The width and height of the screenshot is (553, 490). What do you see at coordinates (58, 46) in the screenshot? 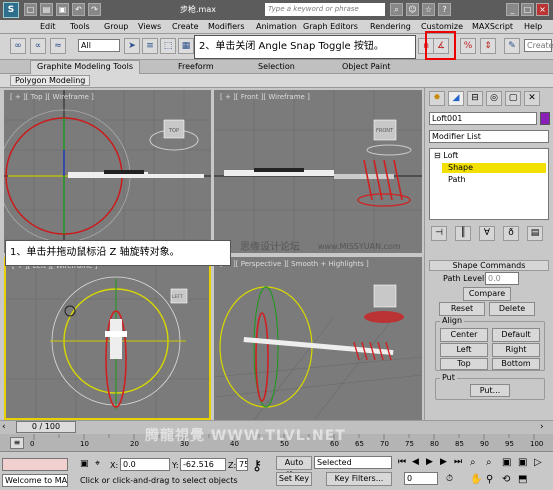
I see `bind-space-warp-icon: ≈` at bounding box center [58, 46].